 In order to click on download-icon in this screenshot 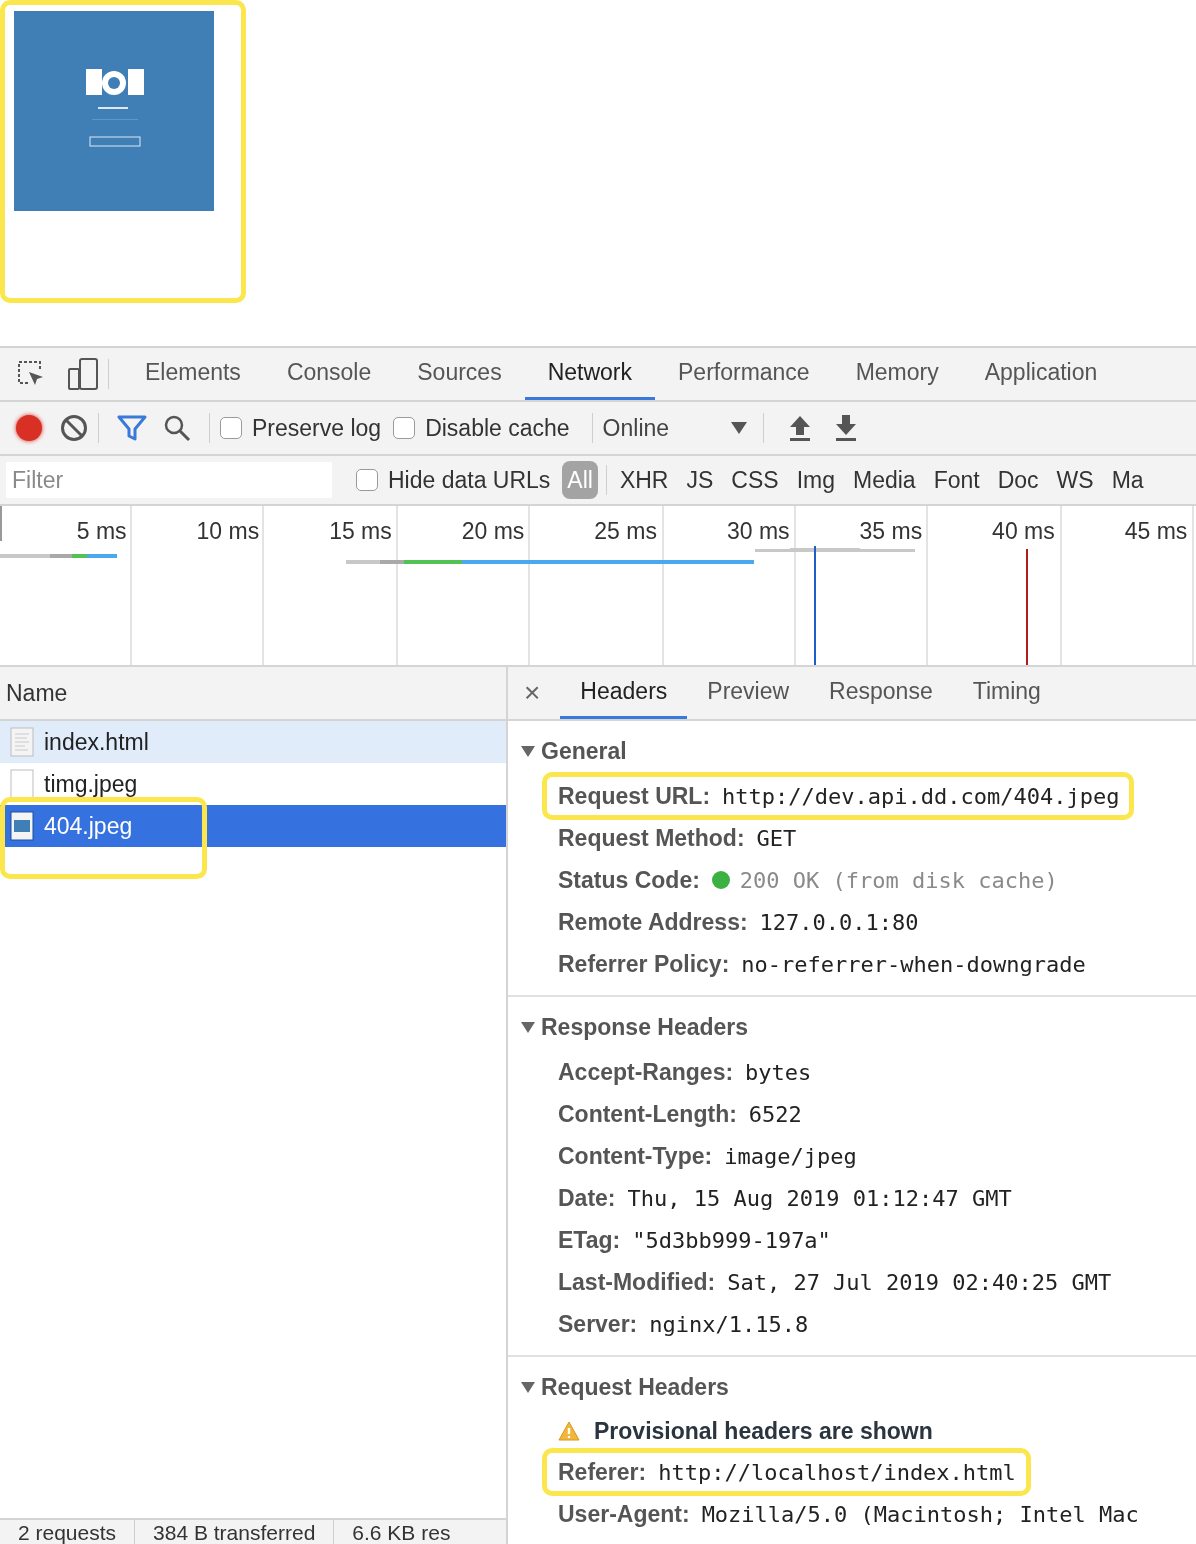, I will do `click(845, 428)`.